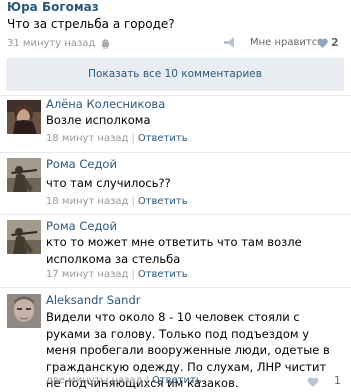 Image resolution: width=351 pixels, height=392 pixels. Describe the element at coordinates (53, 7) in the screenshot. I see `post-author-link: Юра Богомаз` at that location.